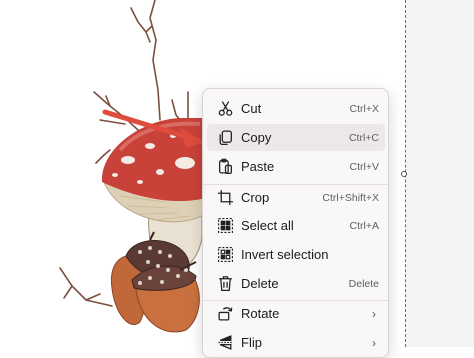 This screenshot has height=358, width=474. Describe the element at coordinates (296, 283) in the screenshot. I see `menu-item-delete: Delete Delete` at that location.